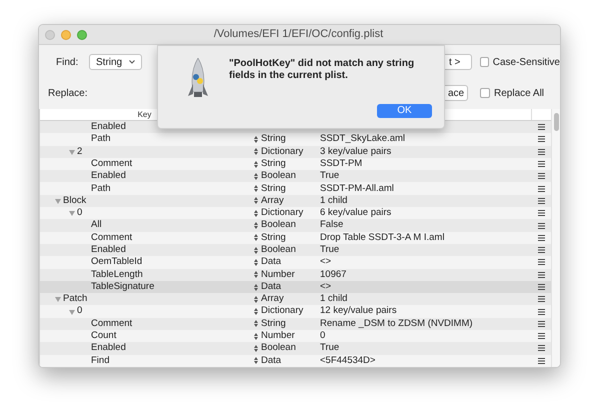  I want to click on type-cell-text: String, so click(273, 323).